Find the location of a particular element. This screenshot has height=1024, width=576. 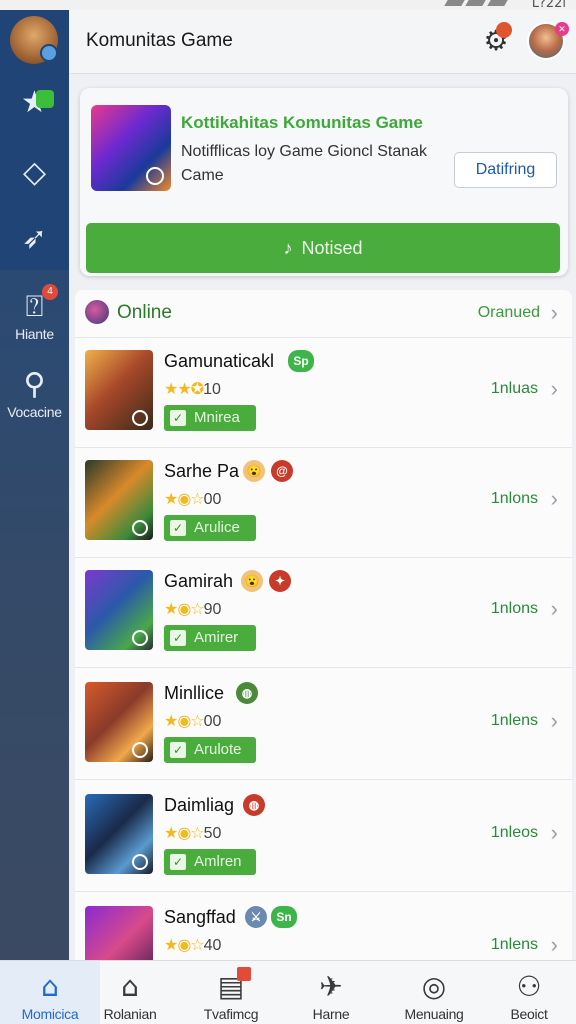

bottom-nav-label: Tvafimcg is located at coordinates (231, 1014).